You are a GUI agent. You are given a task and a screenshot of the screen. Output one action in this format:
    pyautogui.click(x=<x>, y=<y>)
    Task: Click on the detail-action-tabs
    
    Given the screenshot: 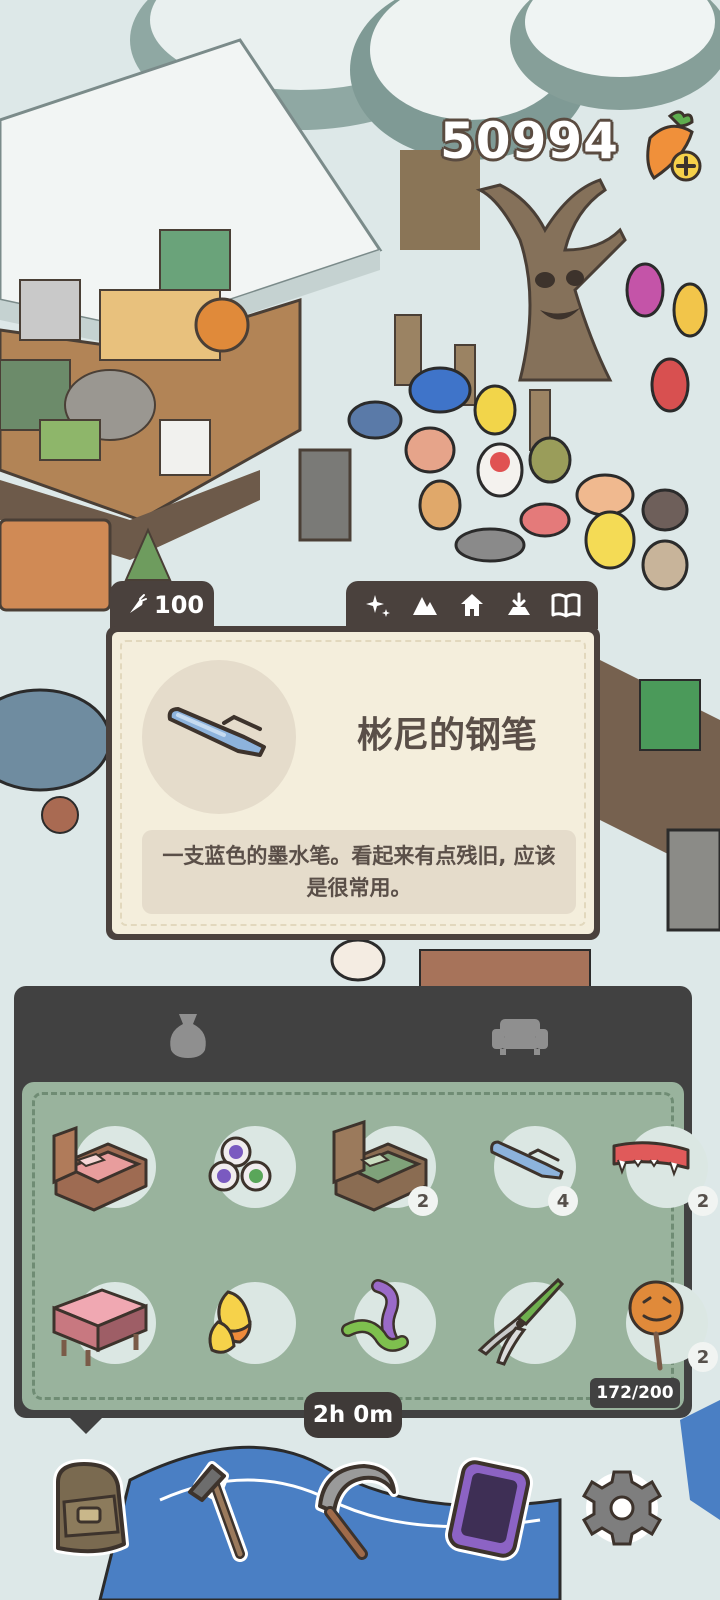 What is the action you would take?
    pyautogui.click(x=472, y=605)
    